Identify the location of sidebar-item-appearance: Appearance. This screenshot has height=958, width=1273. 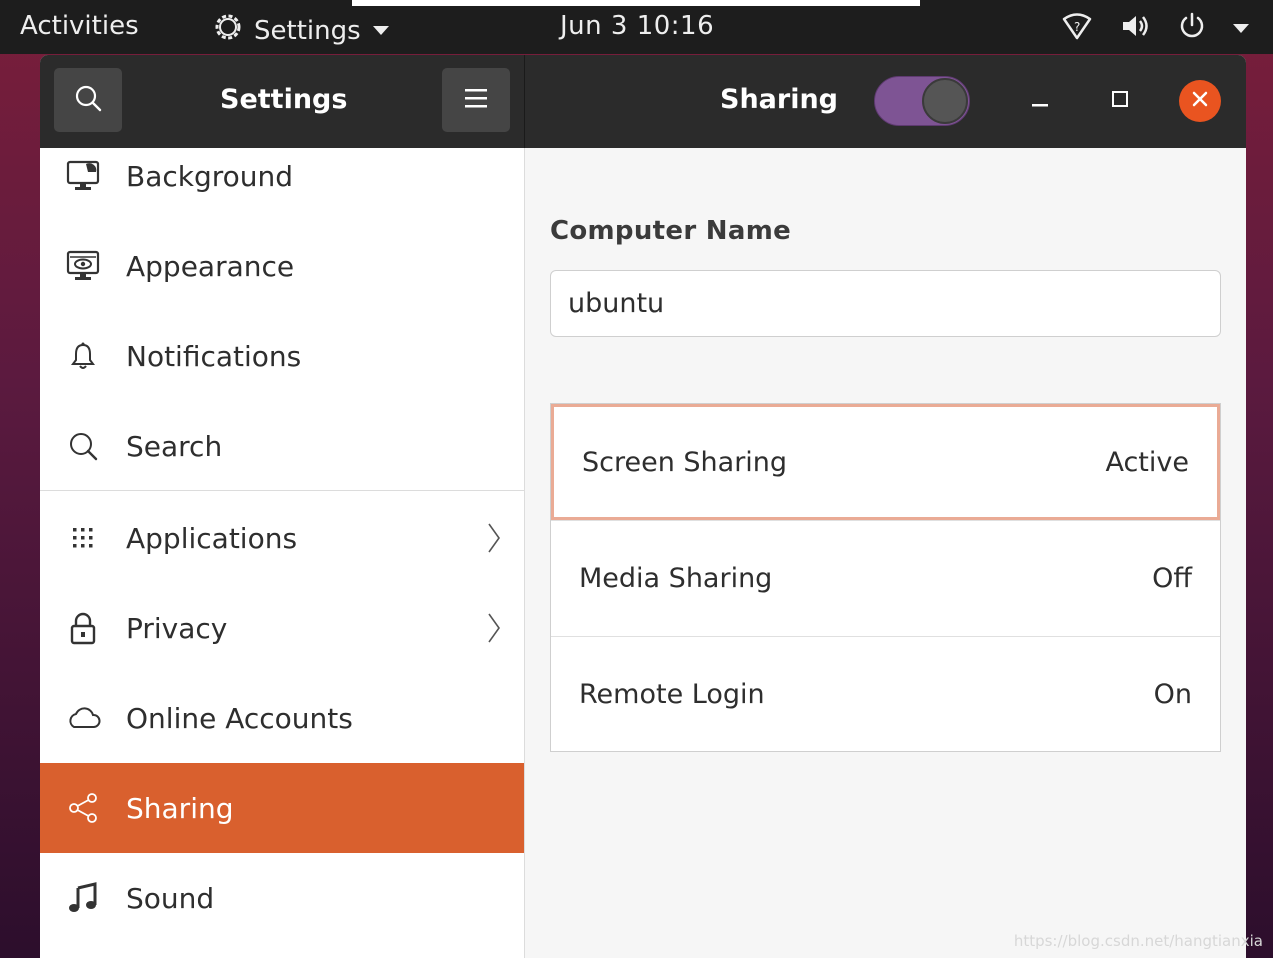
(282, 266).